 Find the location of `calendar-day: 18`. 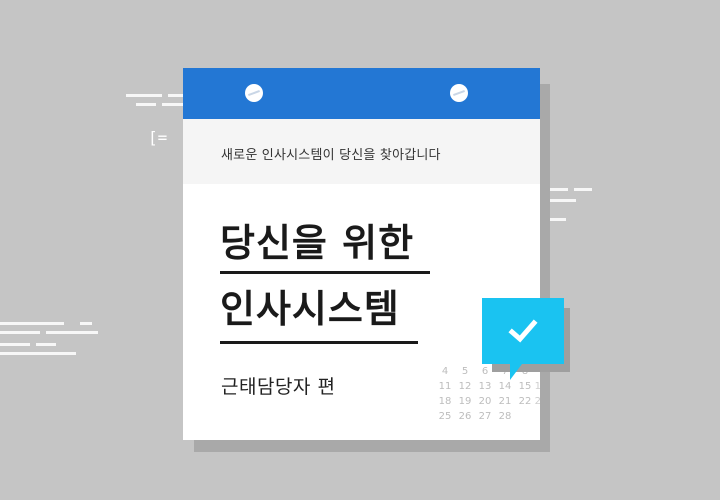

calendar-day: 18 is located at coordinates (445, 401).